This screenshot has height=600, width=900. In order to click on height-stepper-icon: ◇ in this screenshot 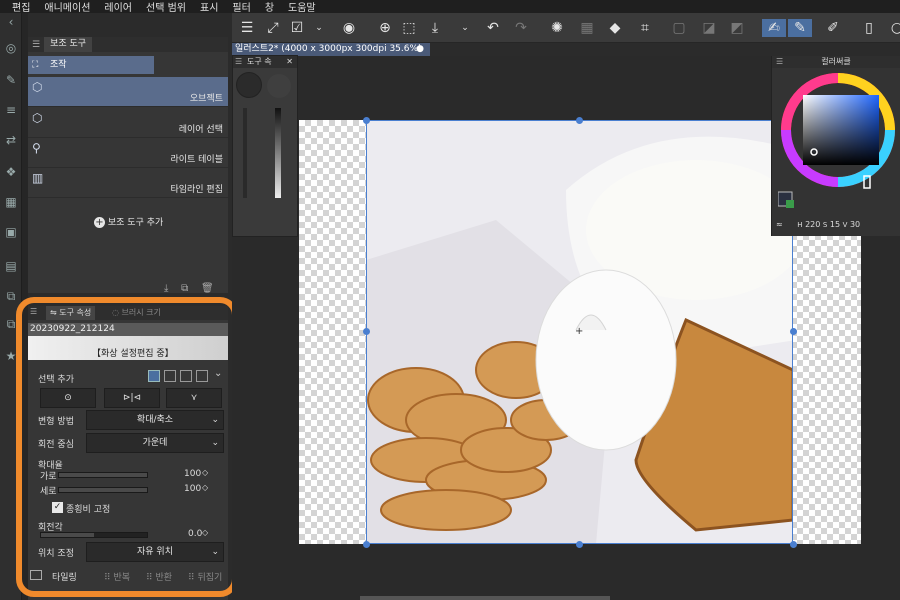, I will do `click(205, 487)`.